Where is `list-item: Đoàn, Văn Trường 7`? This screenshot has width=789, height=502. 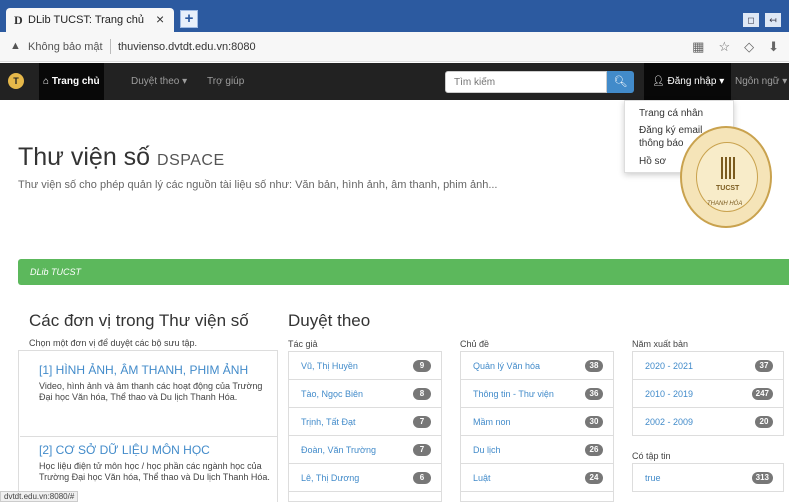
list-item: Đoàn, Văn Trường 7 is located at coordinates (365, 450).